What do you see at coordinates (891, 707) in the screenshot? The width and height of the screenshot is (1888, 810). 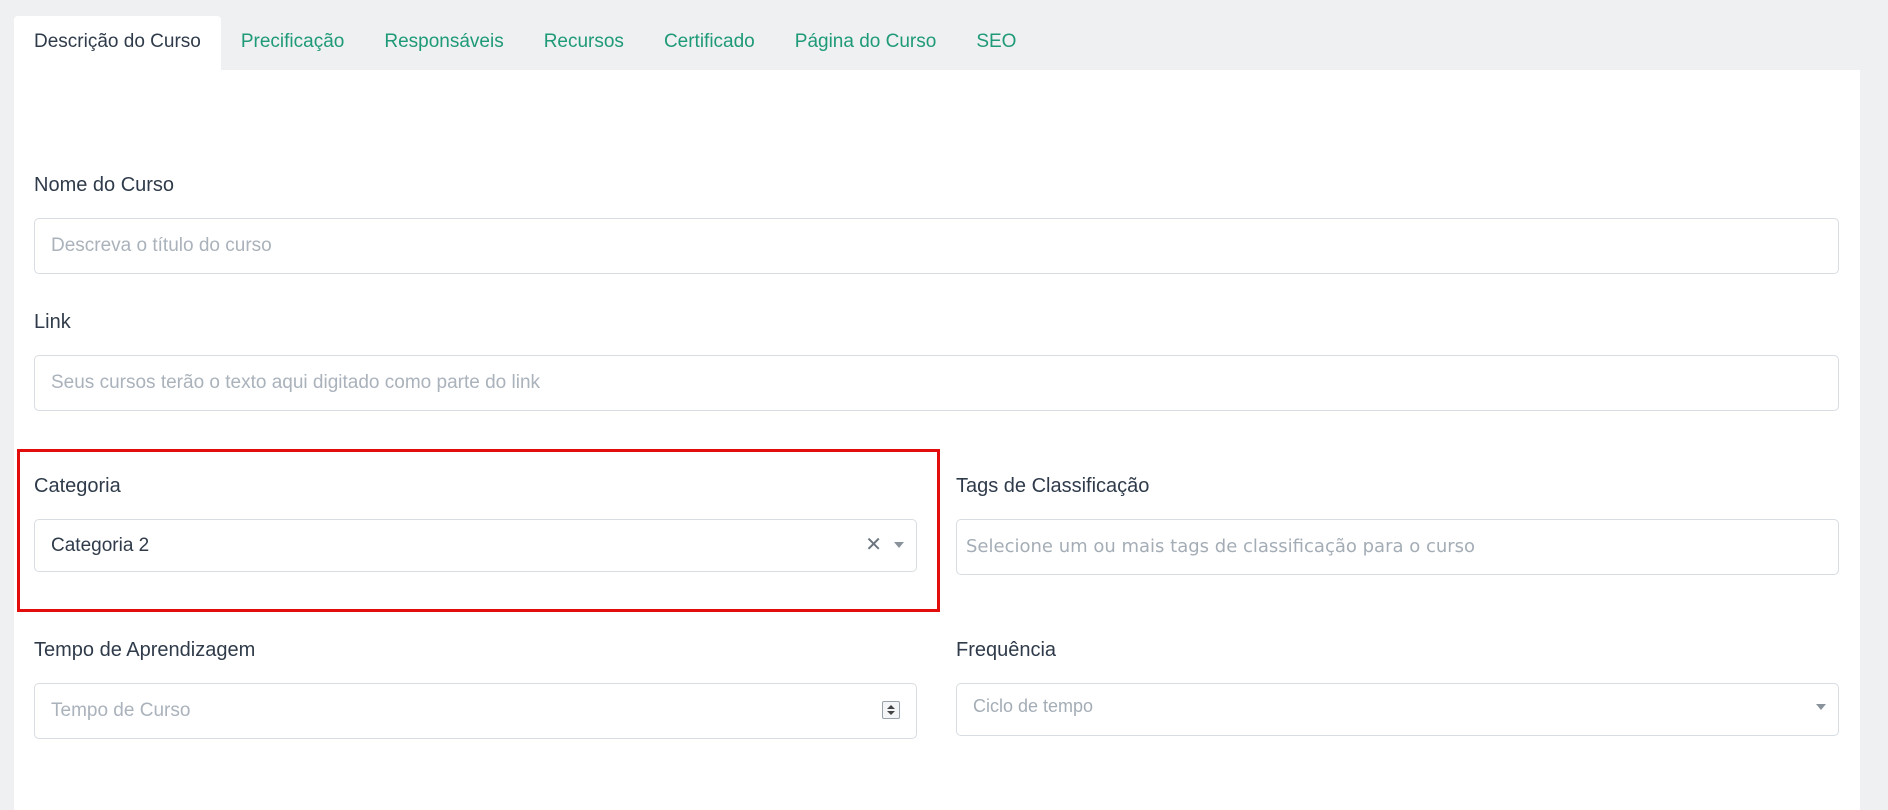 I see `stepper-up-icon` at bounding box center [891, 707].